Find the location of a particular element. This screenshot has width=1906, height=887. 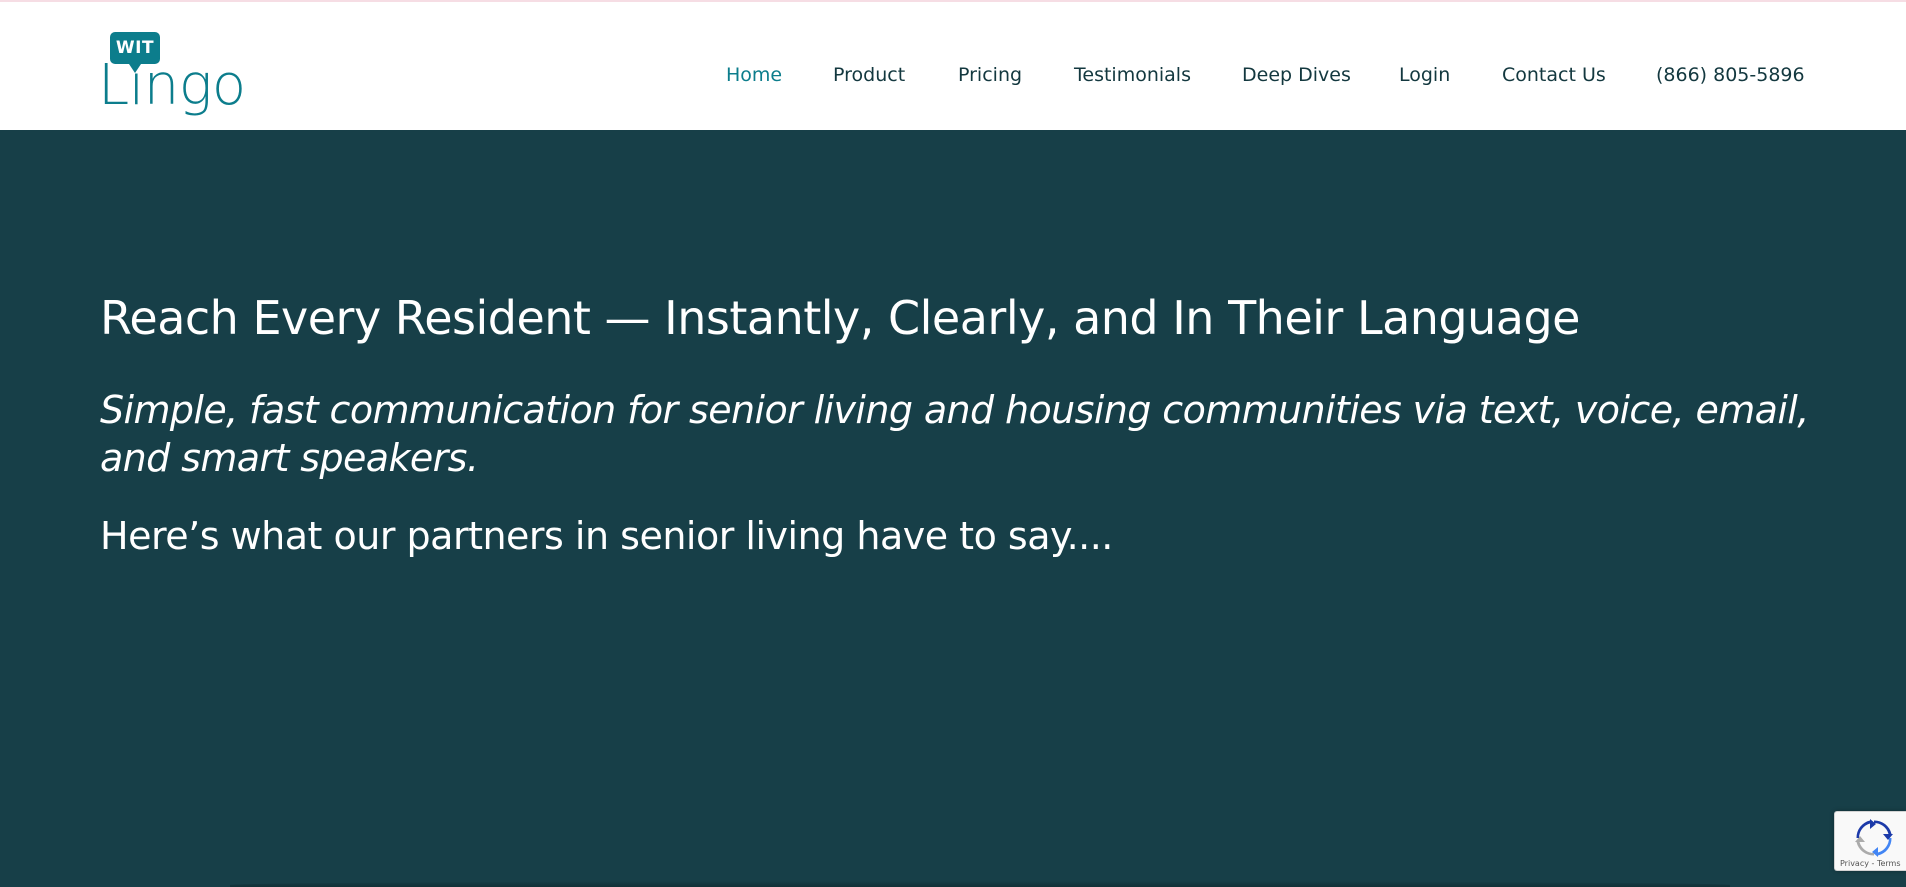

nav-contact-us: Contact Us is located at coordinates (1554, 75).